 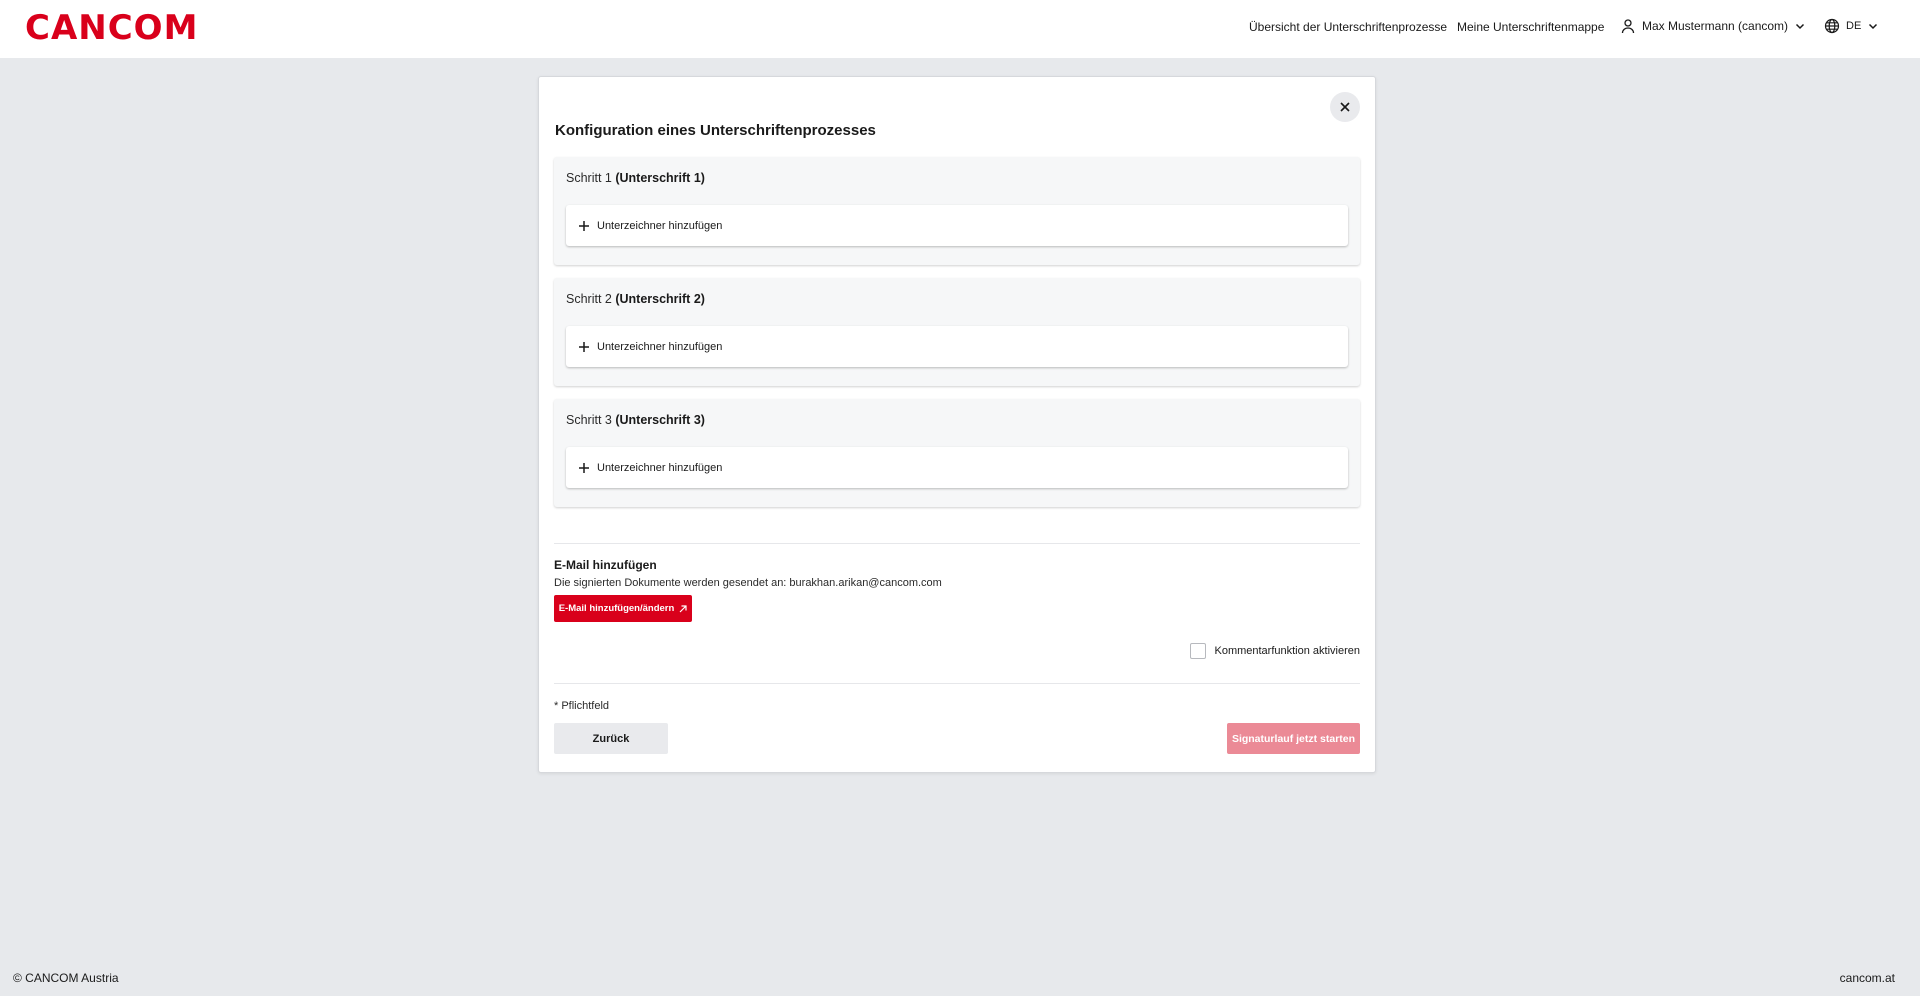 I want to click on close-button, so click(x=1345, y=107).